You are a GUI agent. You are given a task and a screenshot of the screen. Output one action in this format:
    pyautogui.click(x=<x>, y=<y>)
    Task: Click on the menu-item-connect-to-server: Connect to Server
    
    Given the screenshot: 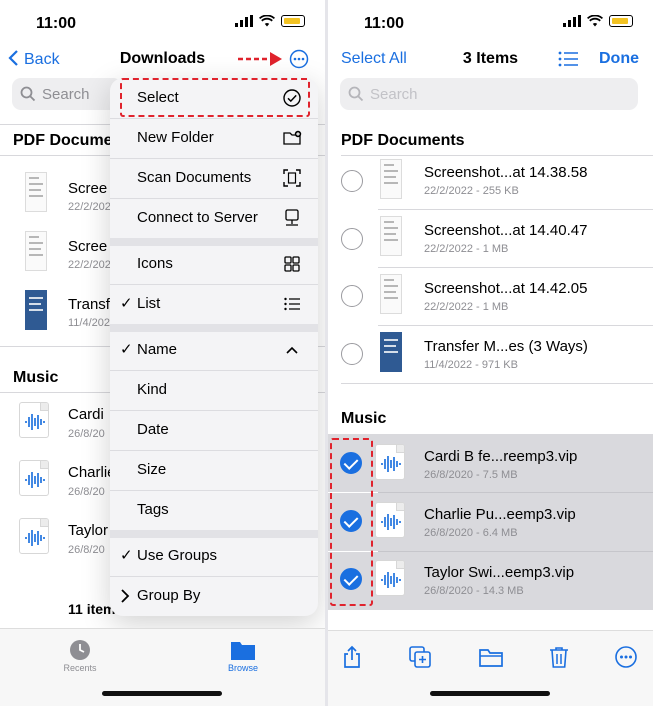 What is the action you would take?
    pyautogui.click(x=214, y=218)
    